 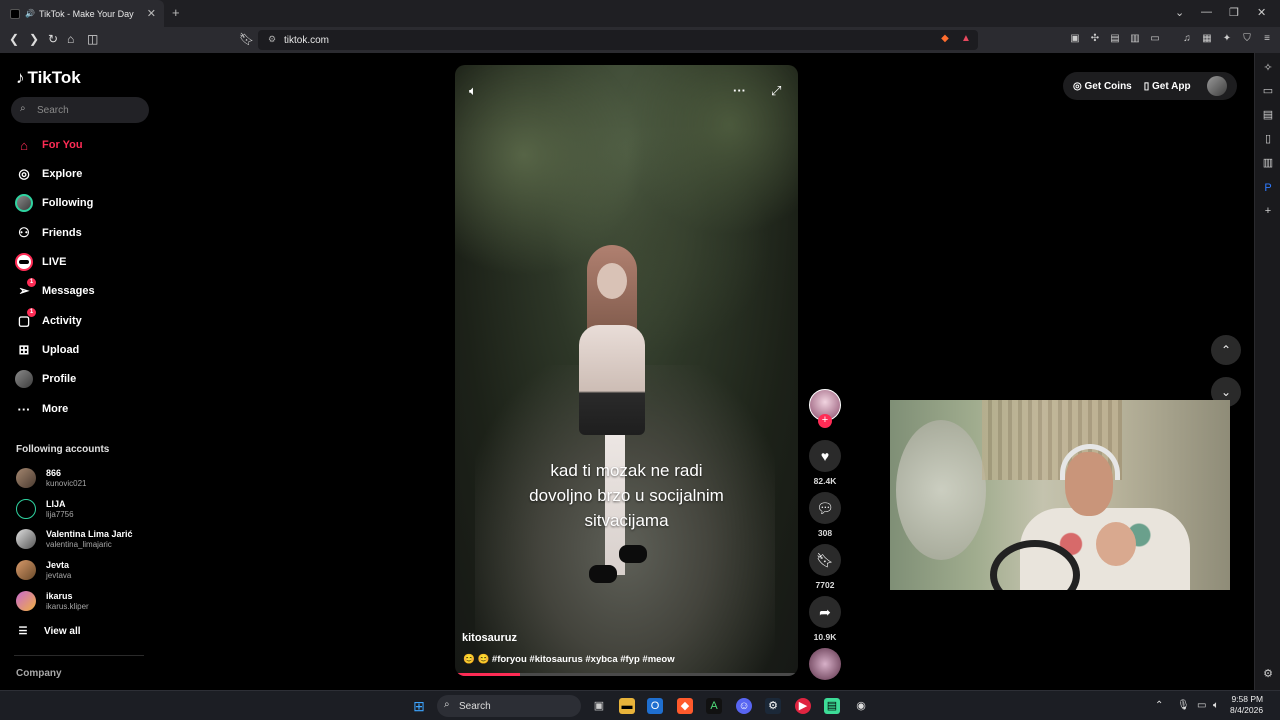 I want to click on clock: 9:58 PM 8/4/2026, so click(x=1246, y=705).